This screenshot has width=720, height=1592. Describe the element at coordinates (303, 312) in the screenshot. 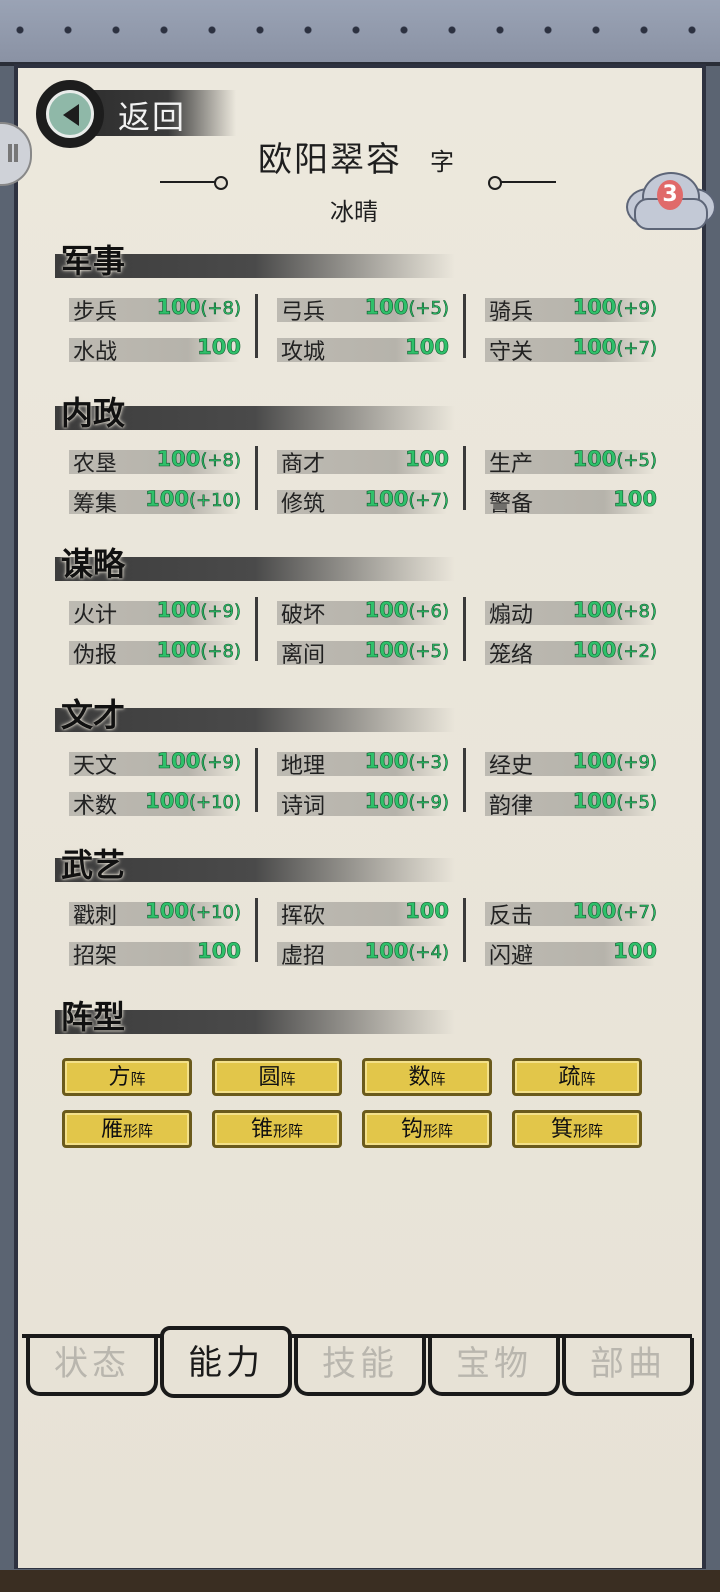

I see `stat-label: 弓兵` at that location.